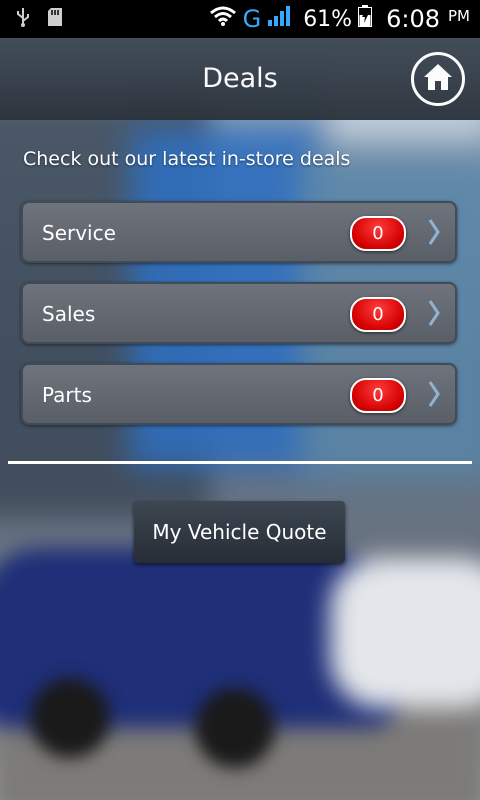 The width and height of the screenshot is (480, 800). I want to click on battery-charging-icon, so click(365, 19).